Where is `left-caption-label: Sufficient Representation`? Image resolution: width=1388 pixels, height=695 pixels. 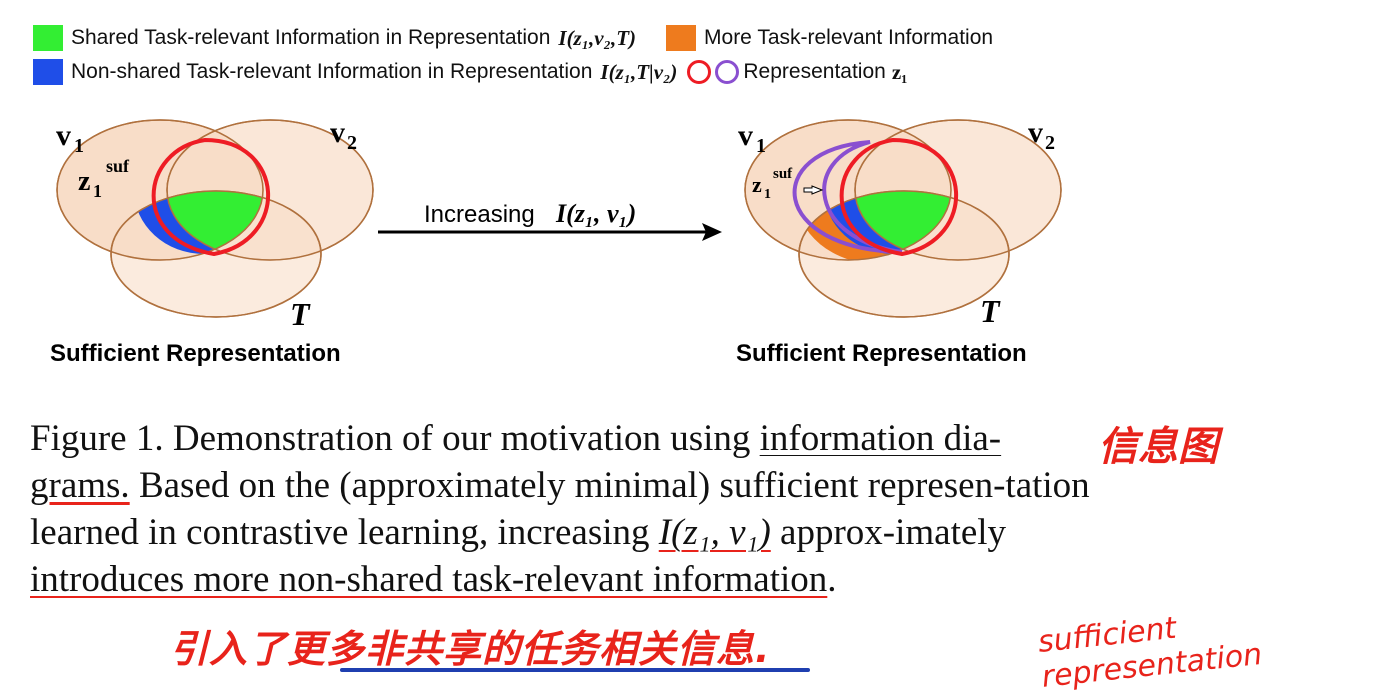 left-caption-label: Sufficient Representation is located at coordinates (195, 353).